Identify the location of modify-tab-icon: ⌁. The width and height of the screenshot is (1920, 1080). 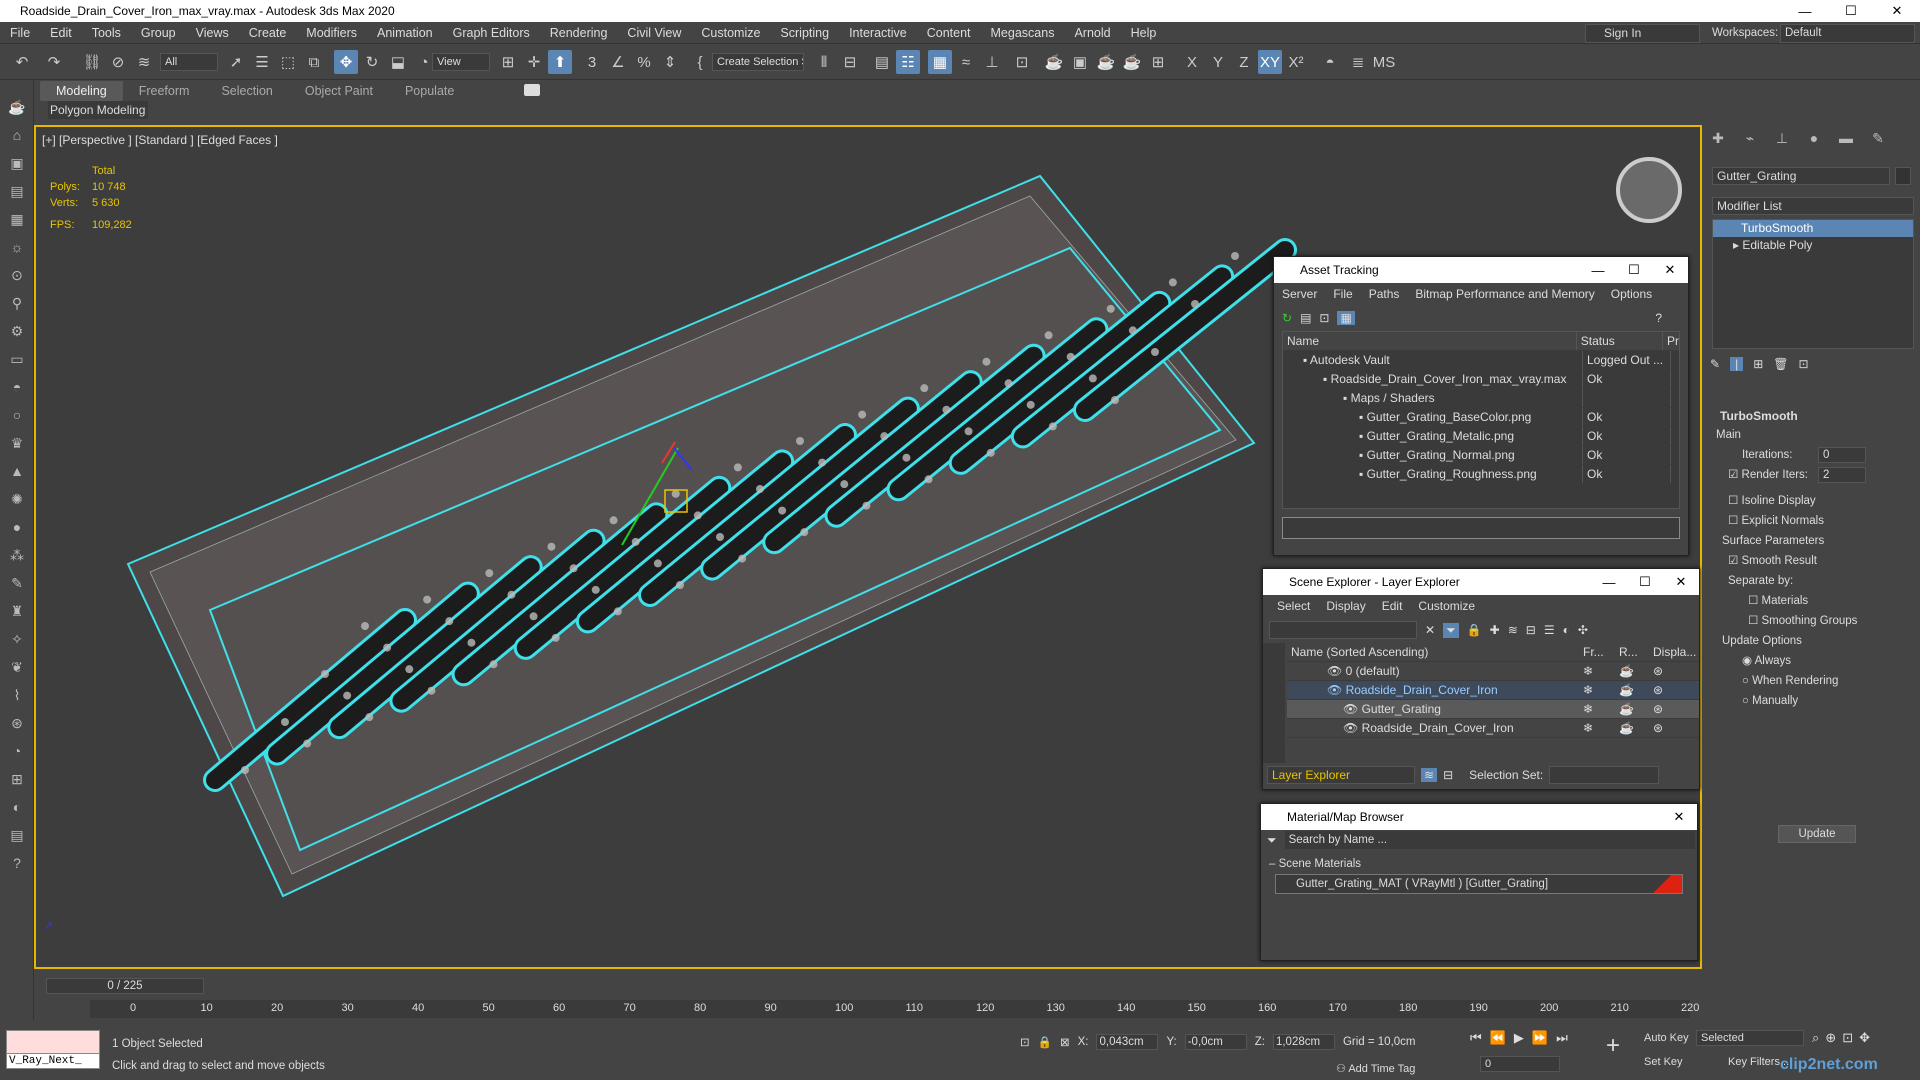
(1750, 138).